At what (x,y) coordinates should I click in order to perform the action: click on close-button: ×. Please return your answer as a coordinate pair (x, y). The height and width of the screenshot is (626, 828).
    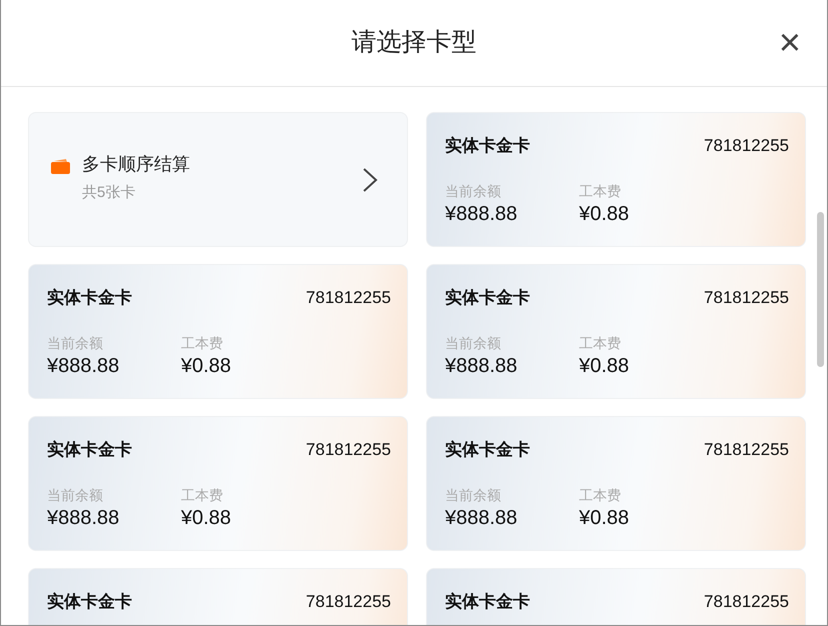
    Looking at the image, I should click on (789, 43).